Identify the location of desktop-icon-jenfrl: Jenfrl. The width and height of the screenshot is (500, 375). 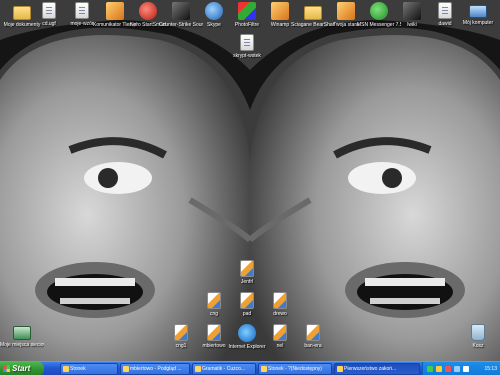
(247, 272).